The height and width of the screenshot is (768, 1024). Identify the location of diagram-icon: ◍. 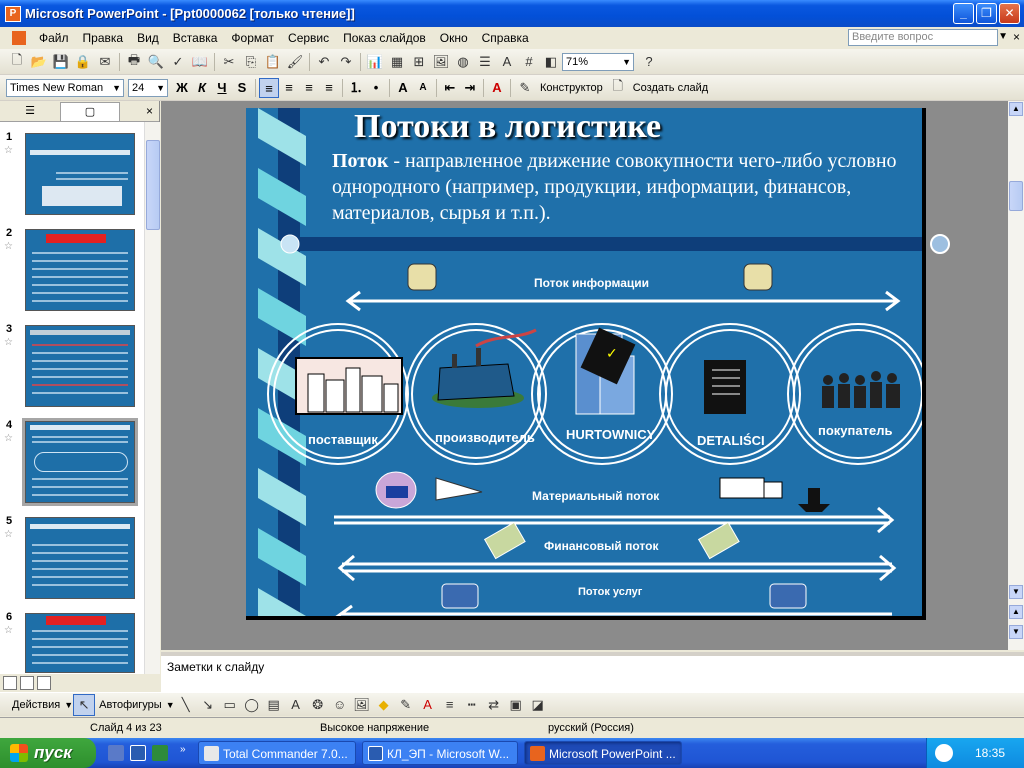
(463, 62).